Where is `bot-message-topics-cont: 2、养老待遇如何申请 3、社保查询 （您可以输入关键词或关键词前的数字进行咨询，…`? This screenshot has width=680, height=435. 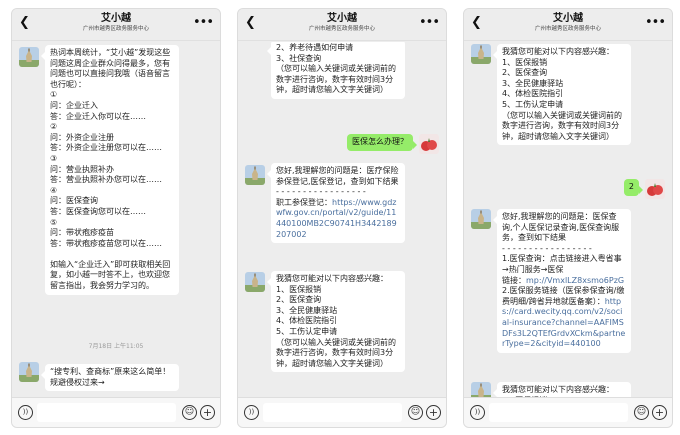
bot-message-topics-cont: 2、养老待遇如何申请 3、社保查询 （您可以输入关键词或关键词前的数字进行咨询，… is located at coordinates (336, 70).